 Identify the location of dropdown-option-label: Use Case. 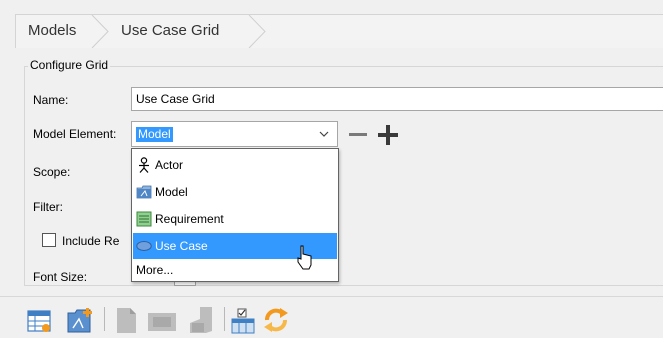
(181, 246).